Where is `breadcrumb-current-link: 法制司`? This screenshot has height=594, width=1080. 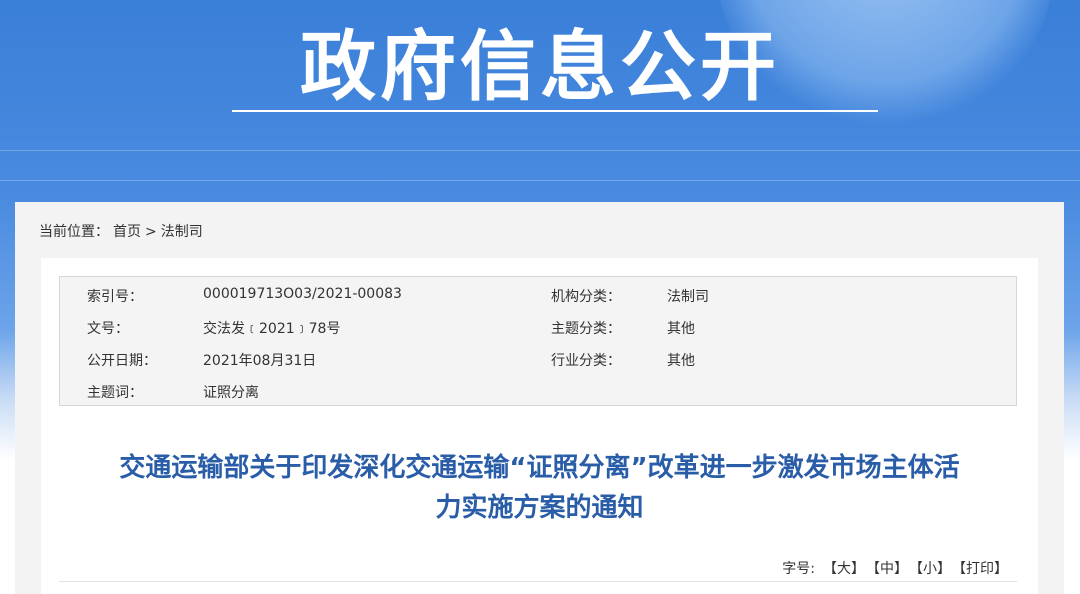
breadcrumb-current-link: 法制司 is located at coordinates (182, 232).